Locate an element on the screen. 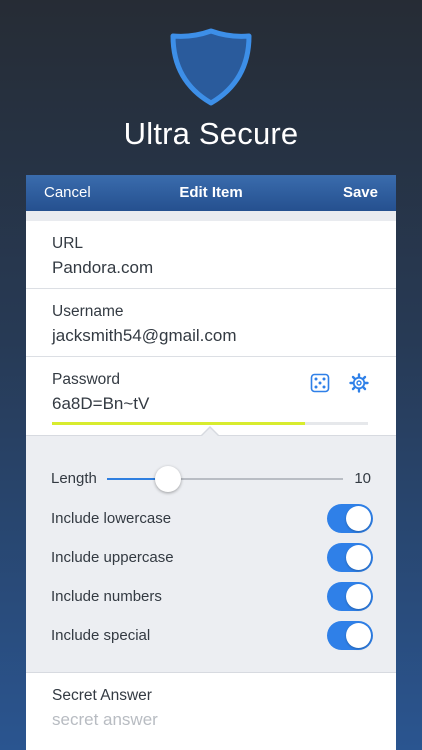 The image size is (422, 750). option-row-uppercase: Include uppercase is located at coordinates (212, 558).